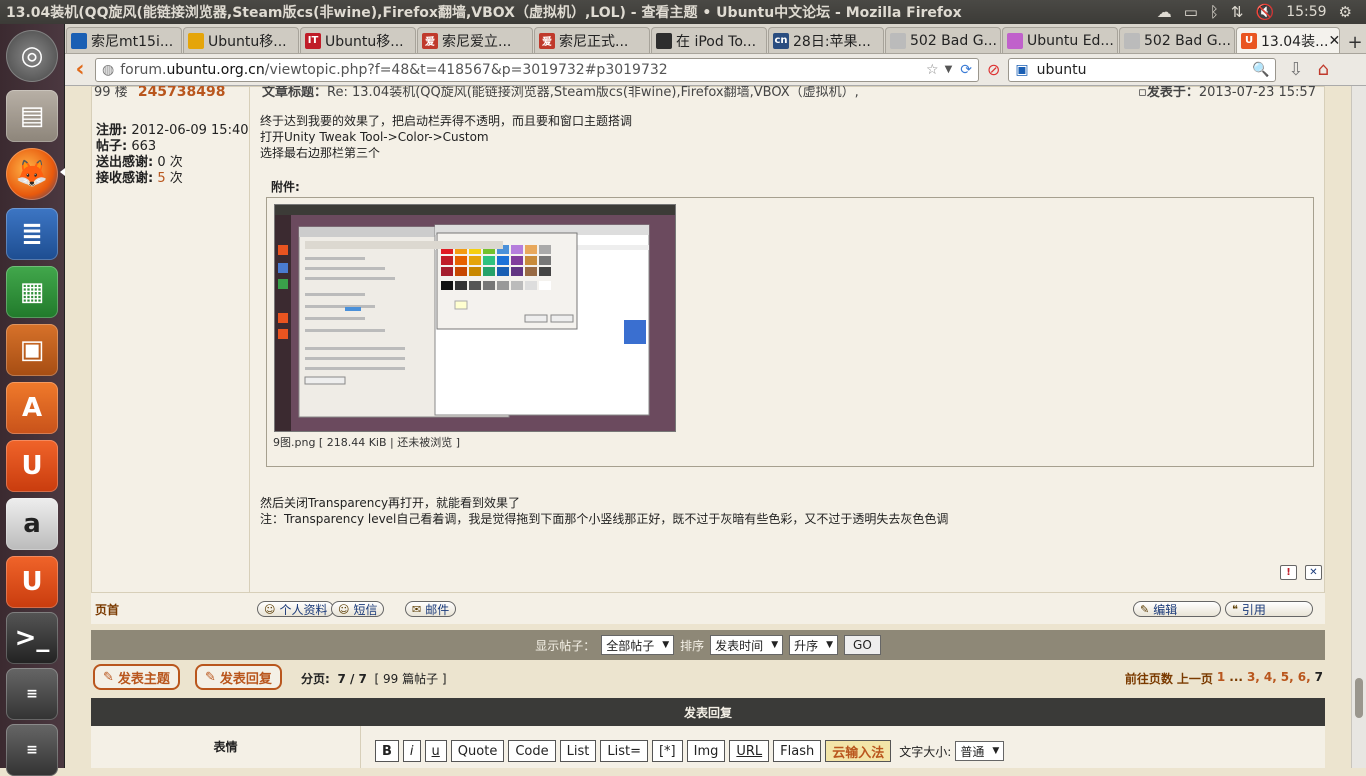  I want to click on page-link-4: 4,, so click(1270, 678).